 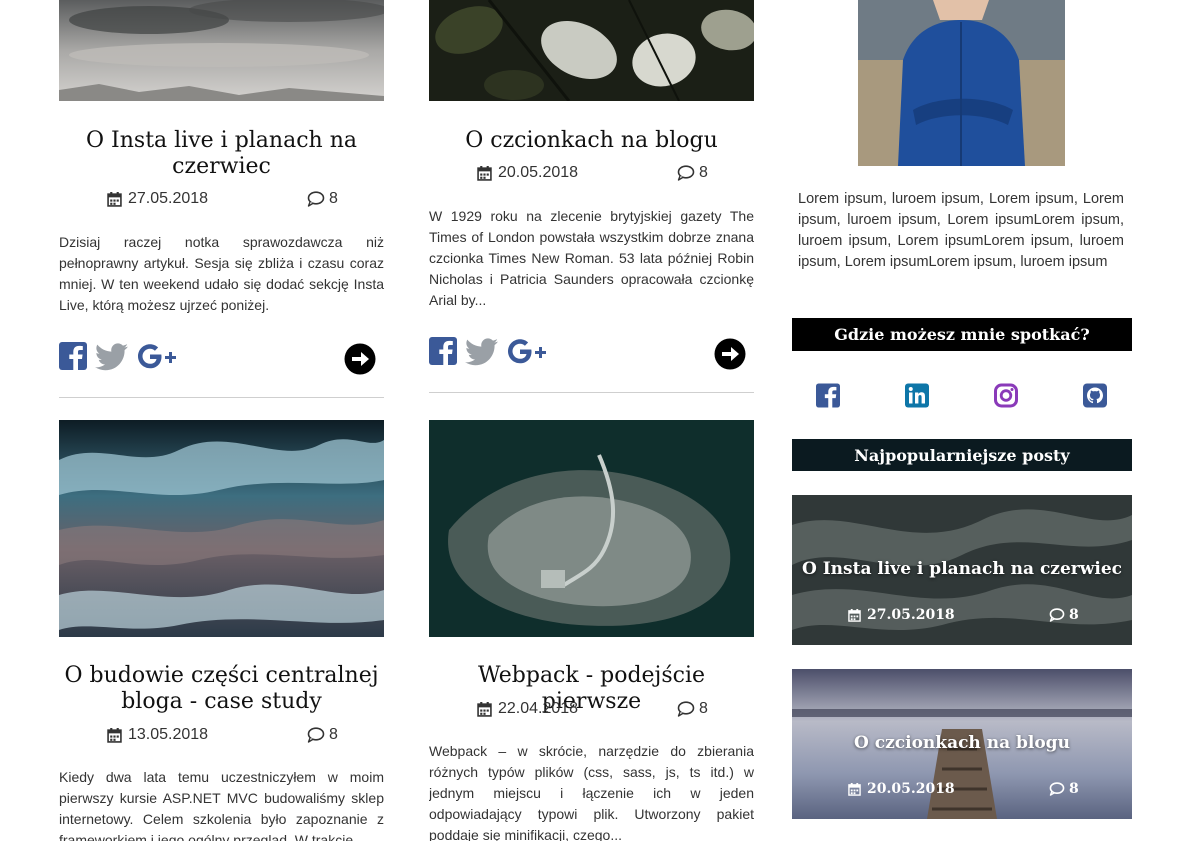 I want to click on post-meta: 22.04.2018 8, so click(x=591, y=710).